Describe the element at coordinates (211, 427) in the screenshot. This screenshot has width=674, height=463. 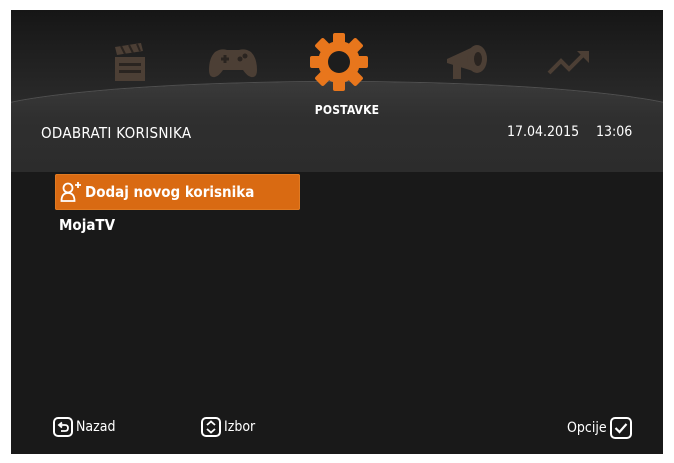
I see `up-down-key-icon` at that location.